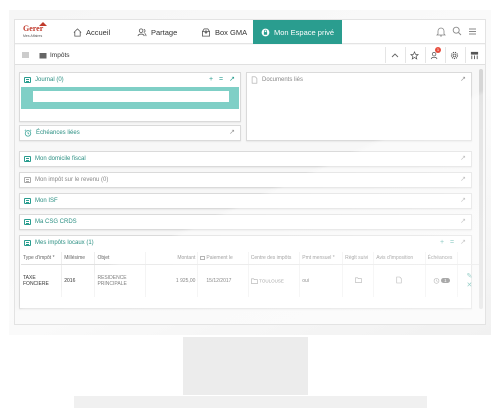  I want to click on favorite-button, so click(414, 55).